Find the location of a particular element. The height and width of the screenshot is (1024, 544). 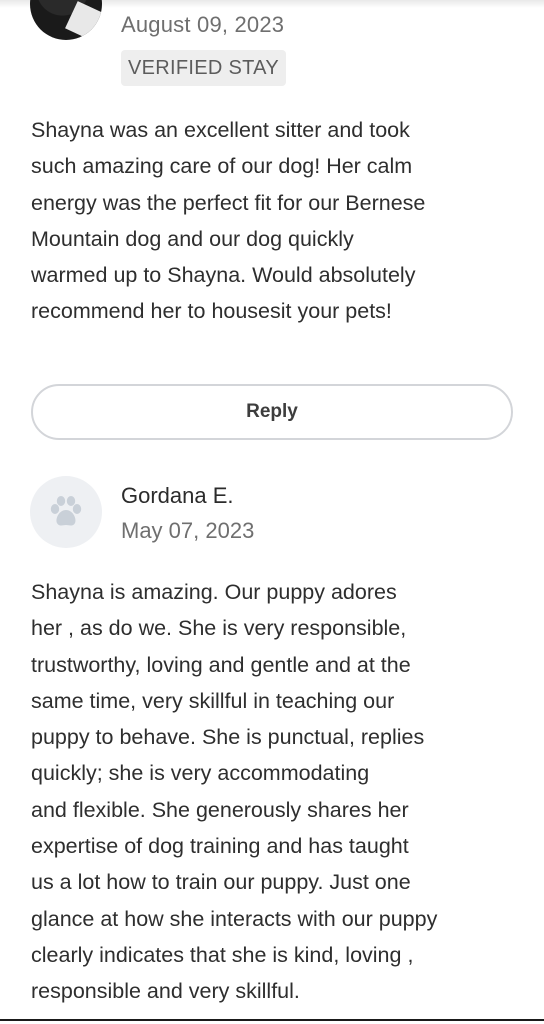

reply-button: Reply is located at coordinates (272, 412).